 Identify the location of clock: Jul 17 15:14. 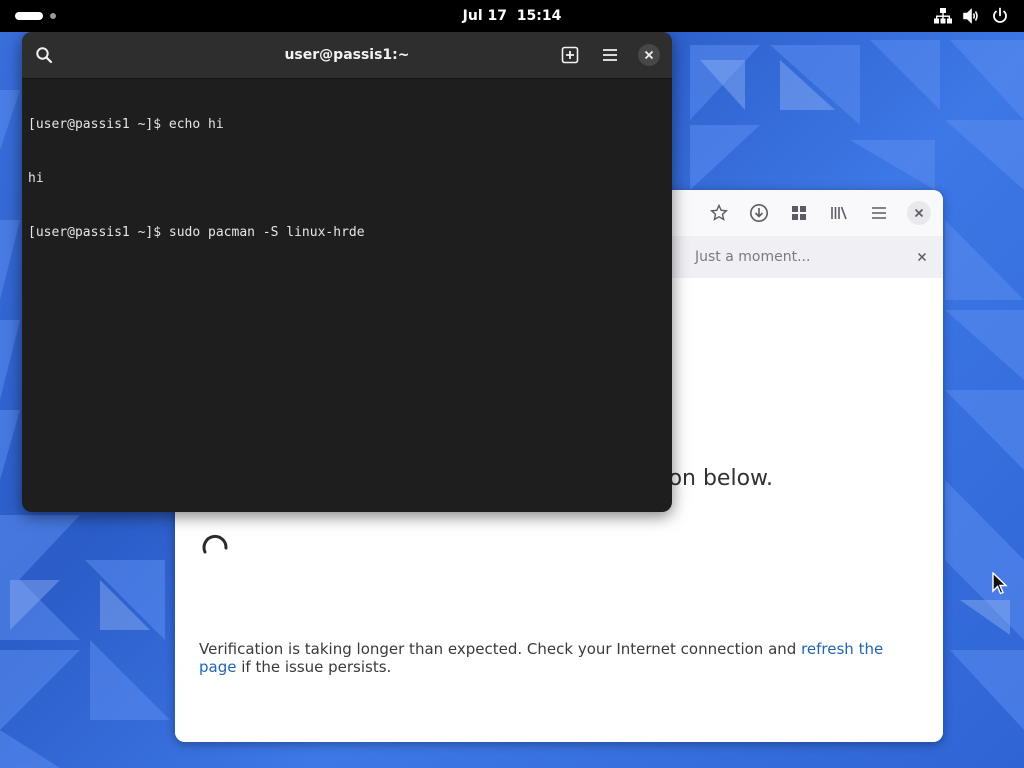
(512, 16).